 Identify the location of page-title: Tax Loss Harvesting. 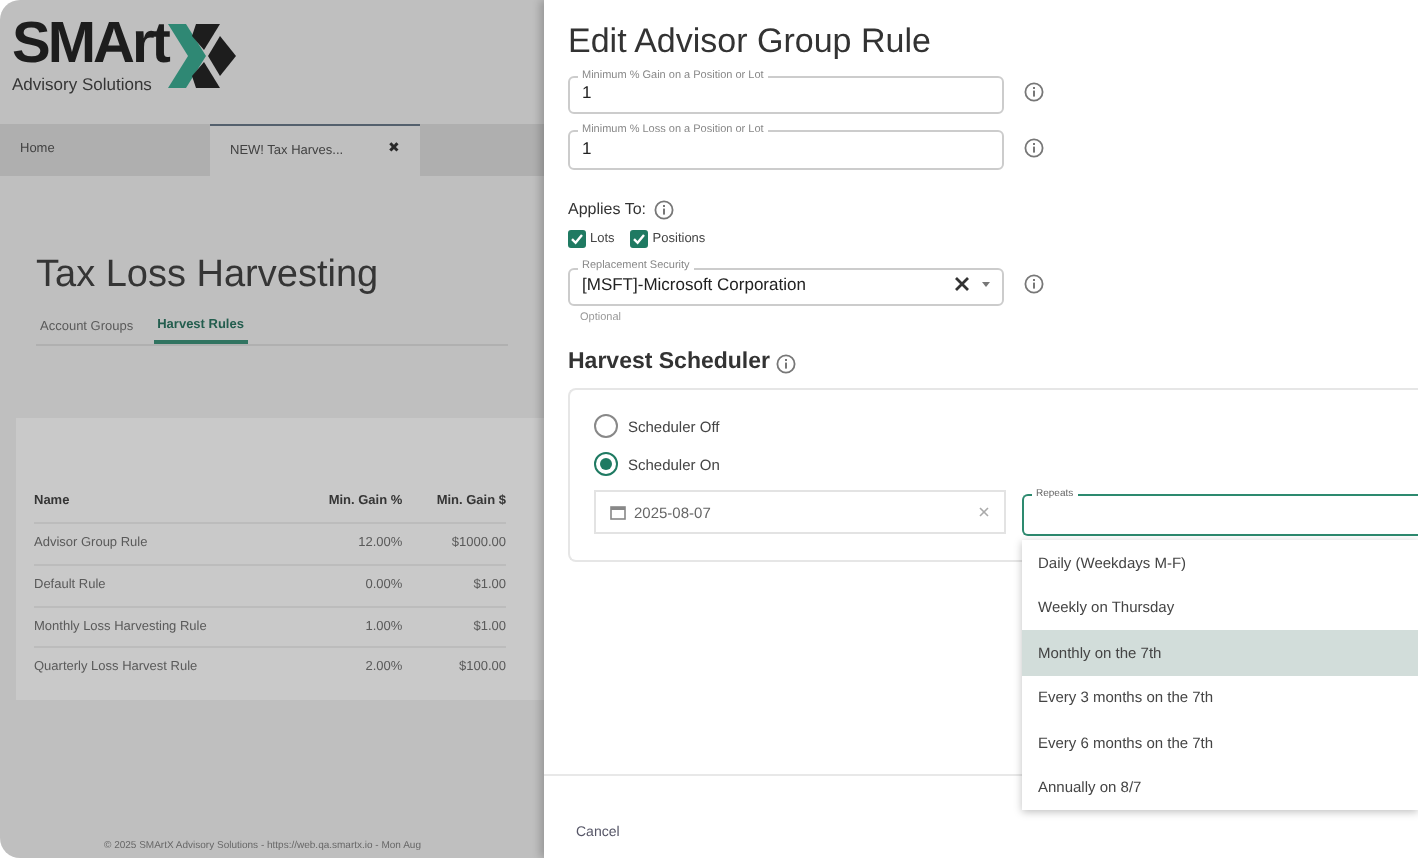
(208, 276).